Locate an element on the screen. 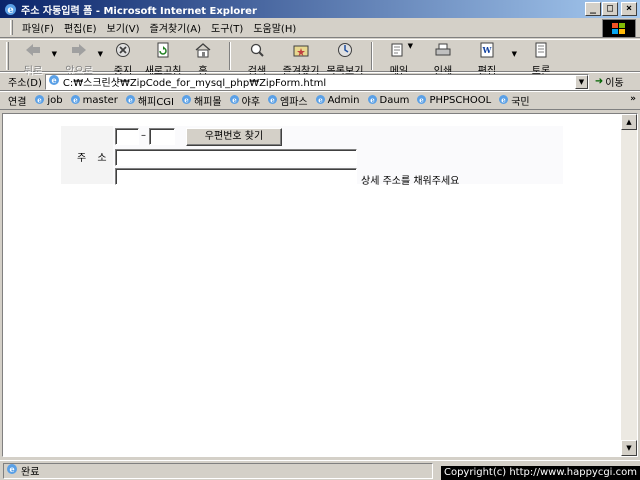 This screenshot has width=640, height=480. window-title: 주소 자동입력 폼 - Microsoft Internet Explorer is located at coordinates (139, 11).